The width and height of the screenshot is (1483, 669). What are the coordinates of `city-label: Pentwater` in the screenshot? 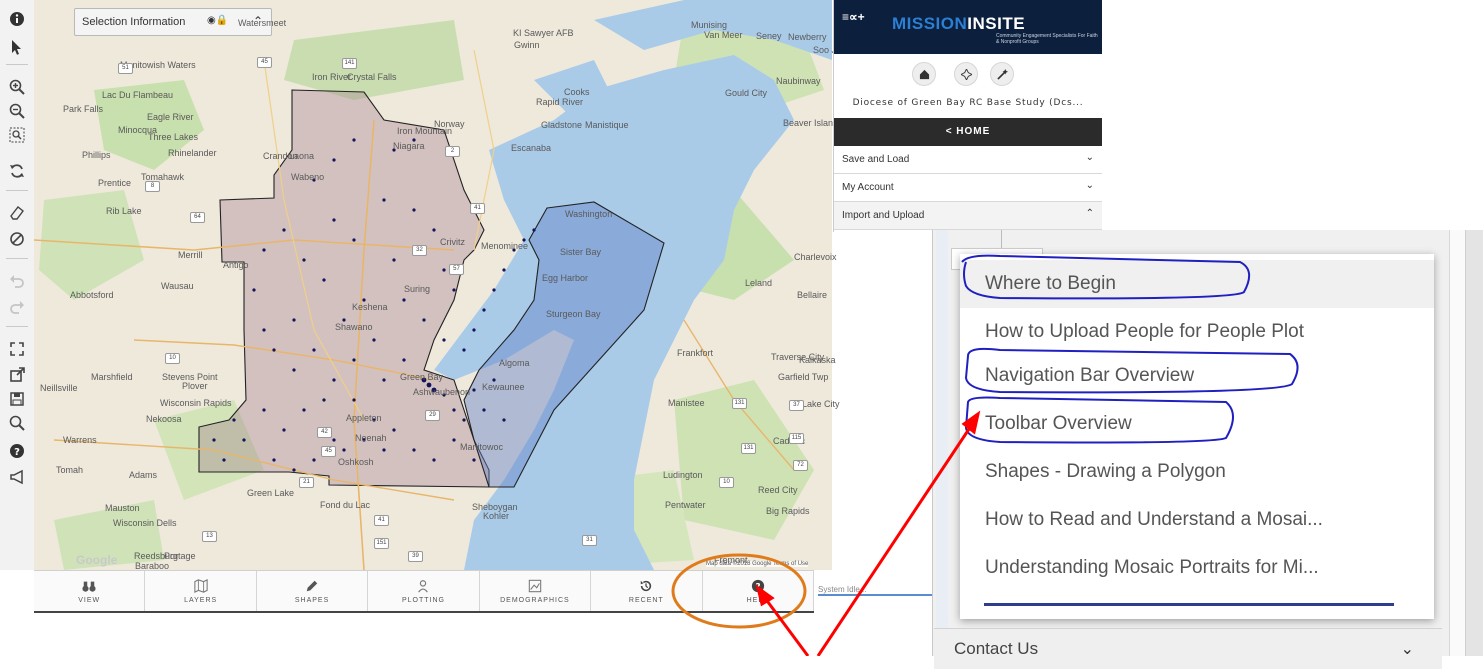 It's located at (685, 505).